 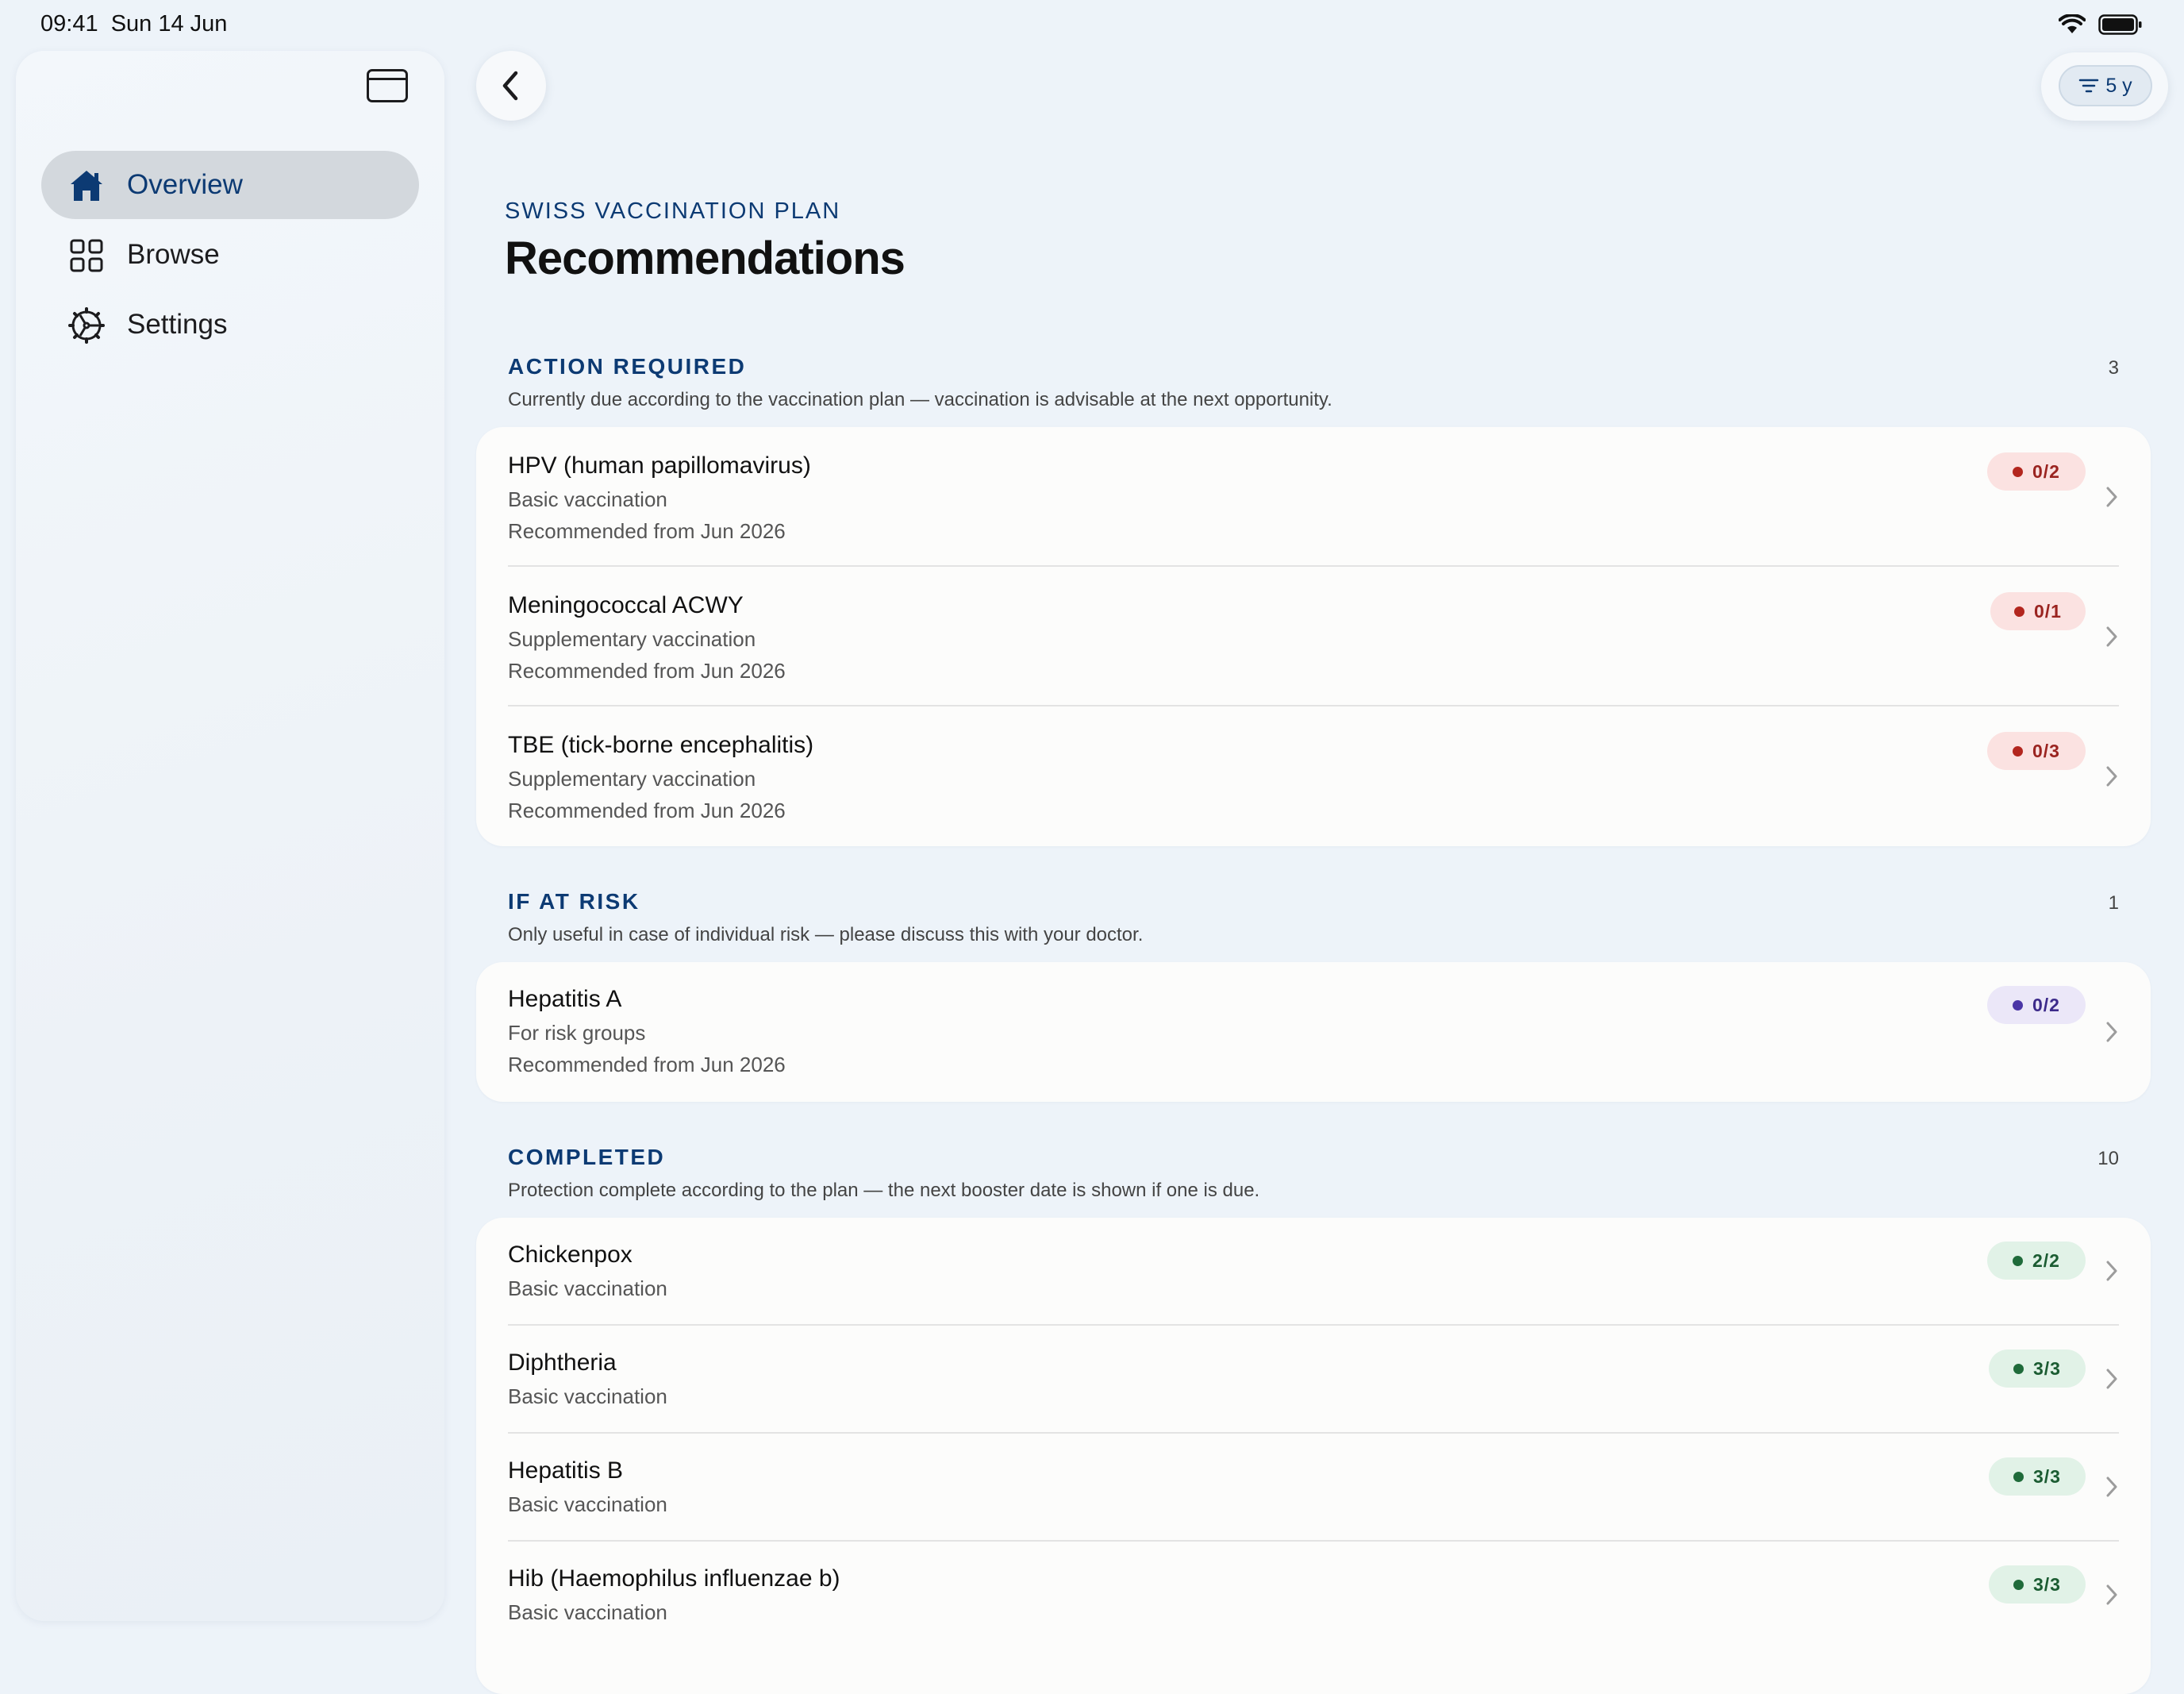 What do you see at coordinates (566, 1470) in the screenshot?
I see `item-title: Hepatitis B` at bounding box center [566, 1470].